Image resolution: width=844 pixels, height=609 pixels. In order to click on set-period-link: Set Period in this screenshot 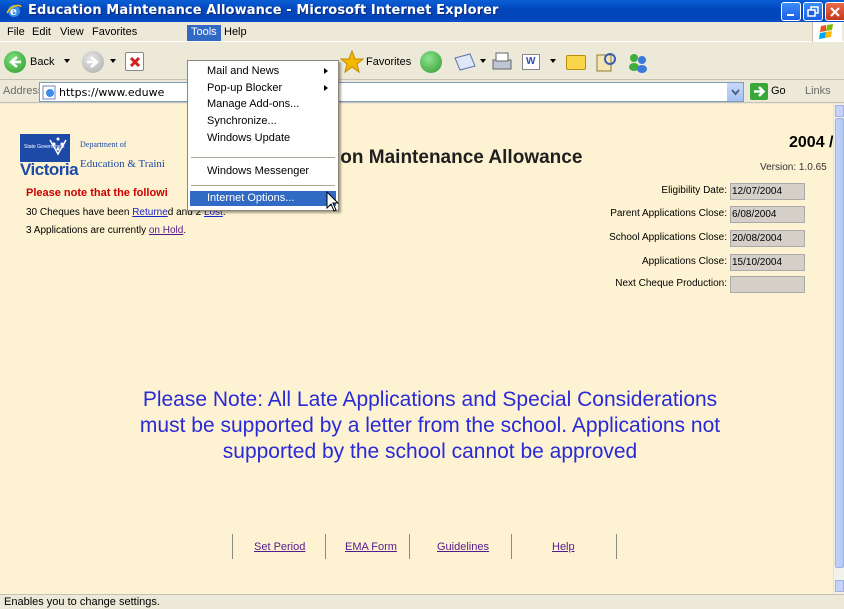, I will do `click(279, 547)`.